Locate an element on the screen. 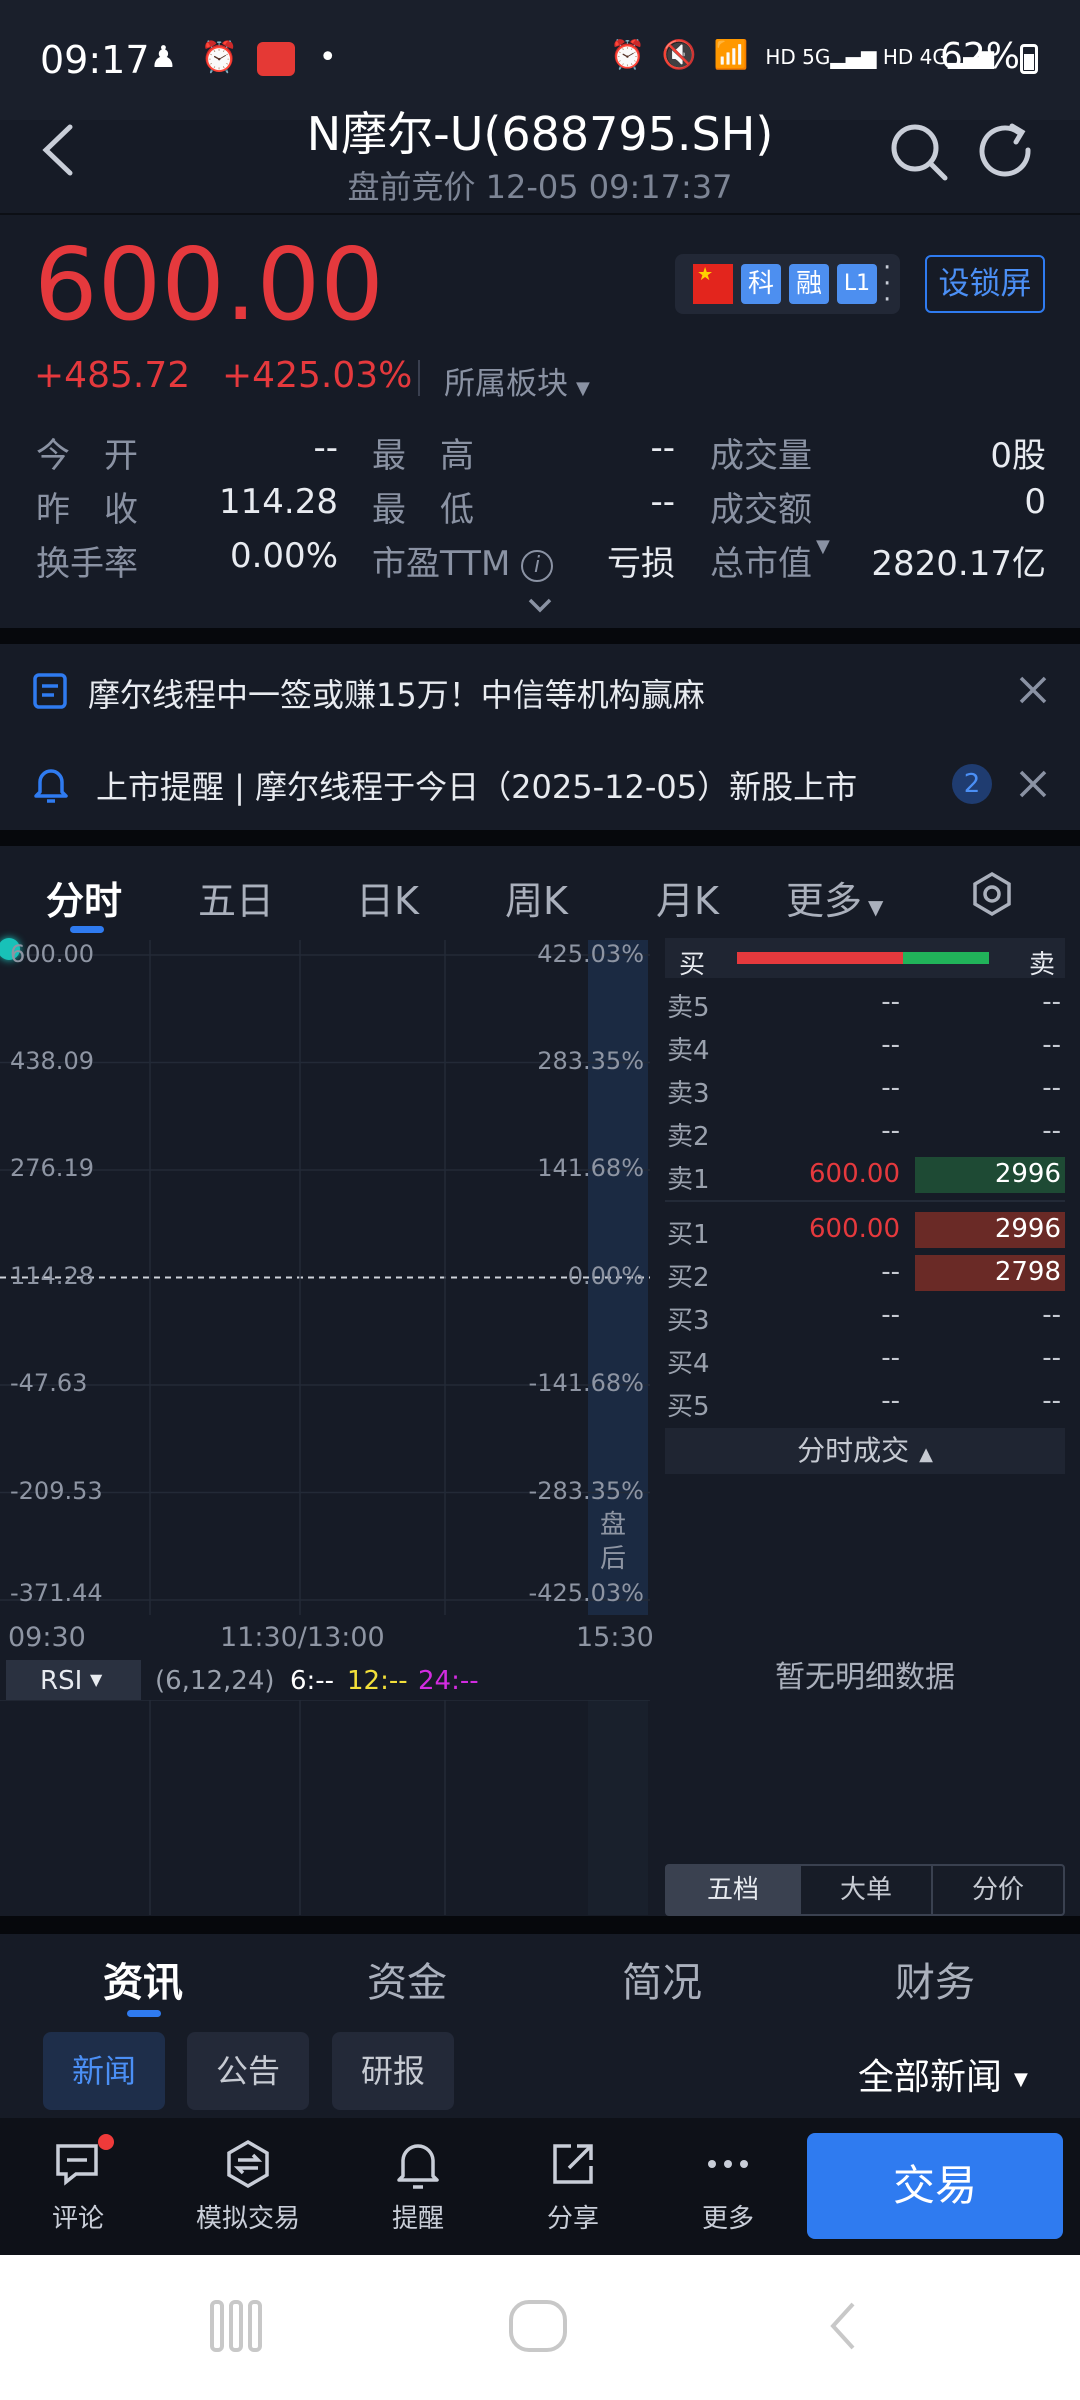  bid-label: 买3 is located at coordinates (688, 1321).